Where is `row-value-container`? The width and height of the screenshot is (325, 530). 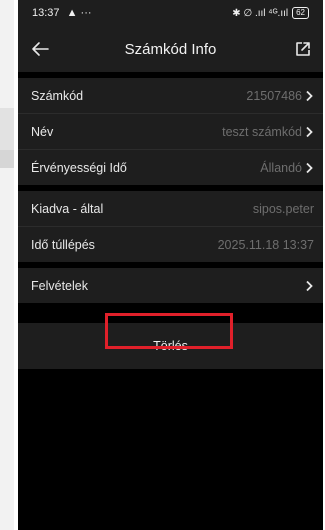 row-value-container is located at coordinates (309, 286).